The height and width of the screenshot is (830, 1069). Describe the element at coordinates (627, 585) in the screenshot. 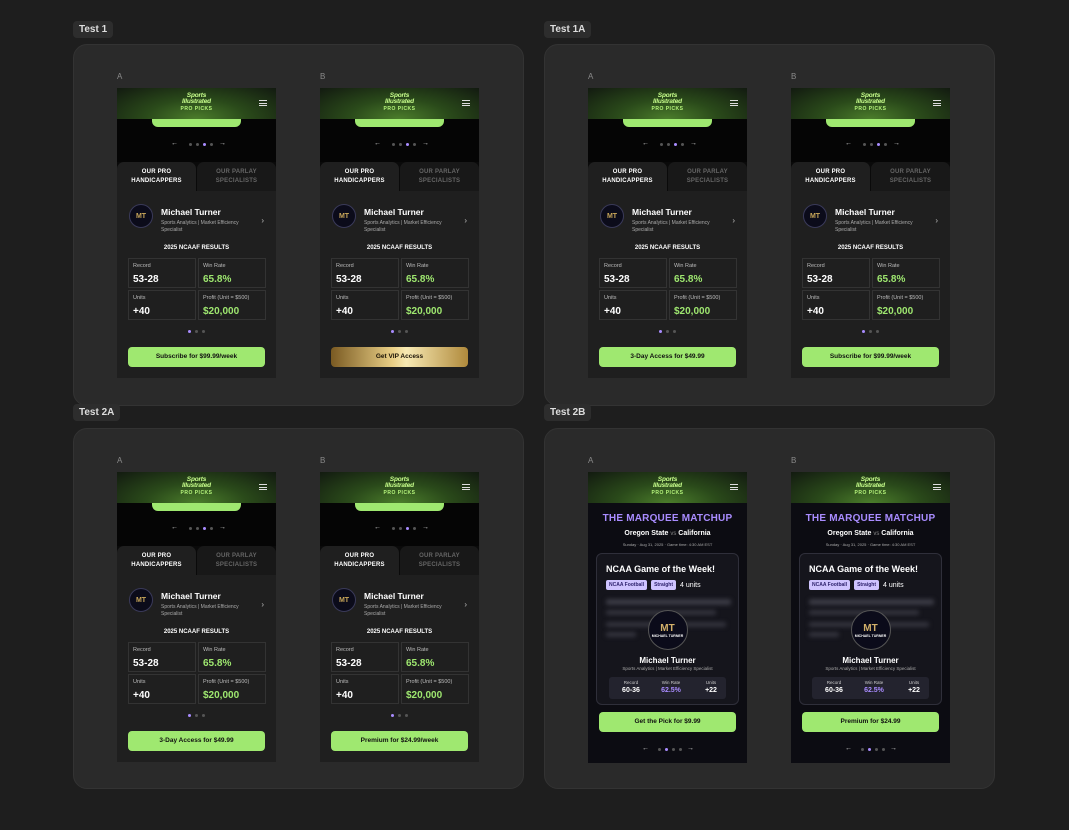

I see `badge-ncaa-football: NCAA Football` at that location.